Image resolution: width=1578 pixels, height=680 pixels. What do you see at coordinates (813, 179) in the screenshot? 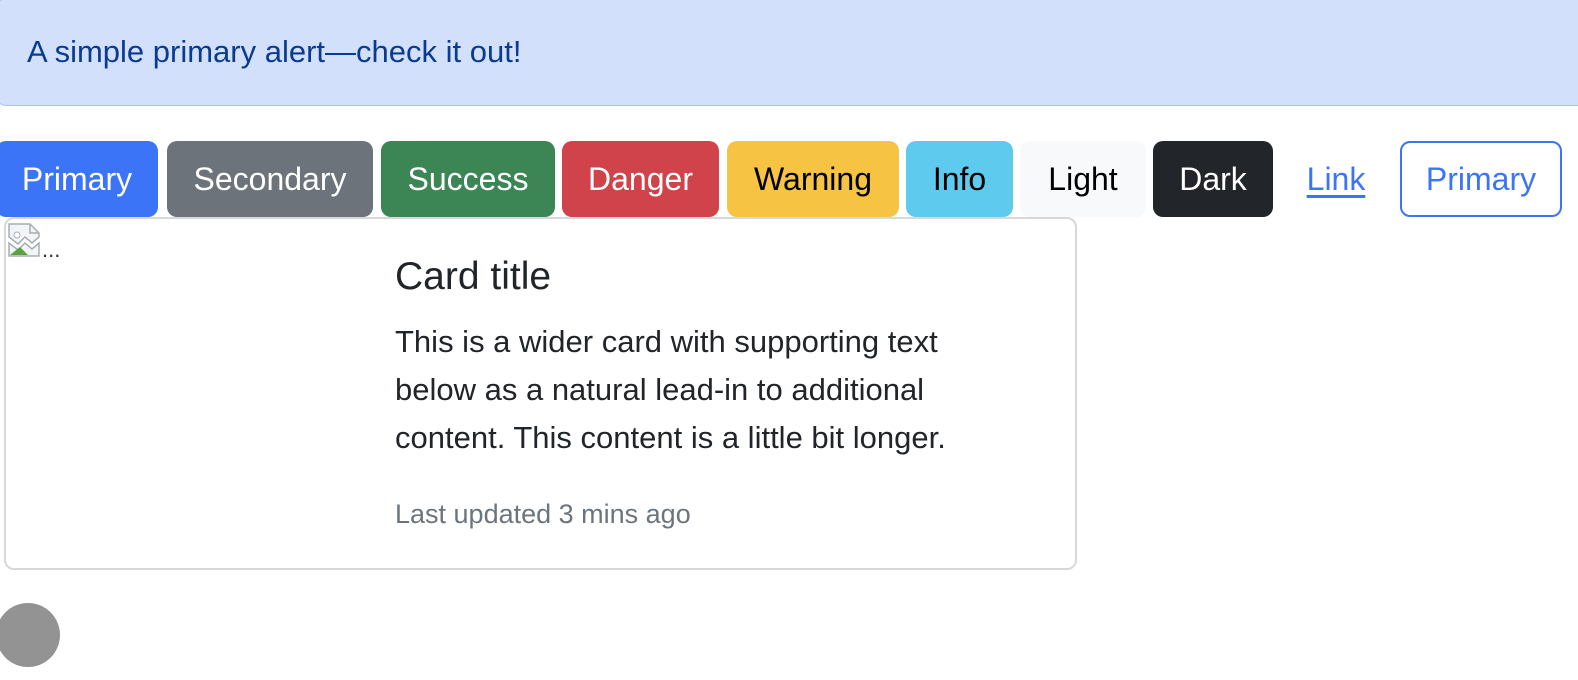
I see `warning-button: Warning` at bounding box center [813, 179].